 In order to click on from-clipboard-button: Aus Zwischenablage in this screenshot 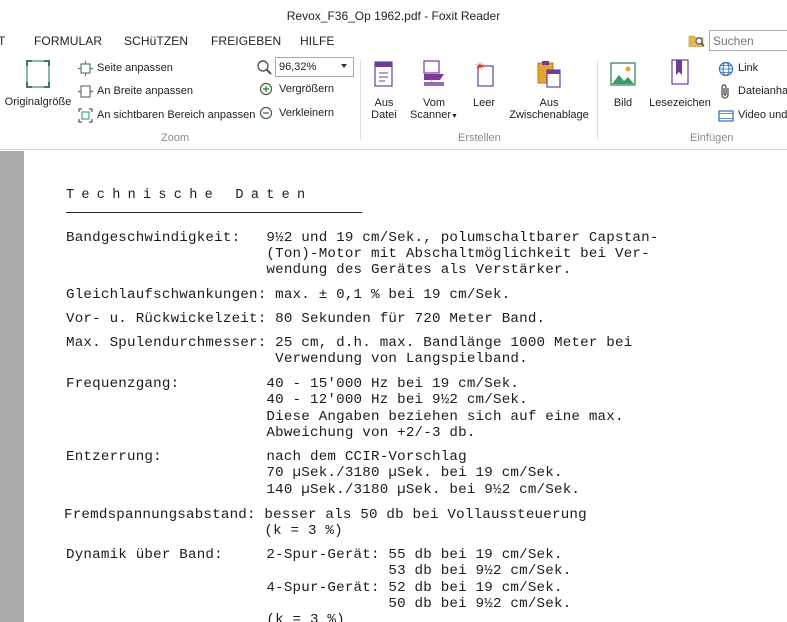, I will do `click(549, 89)`.